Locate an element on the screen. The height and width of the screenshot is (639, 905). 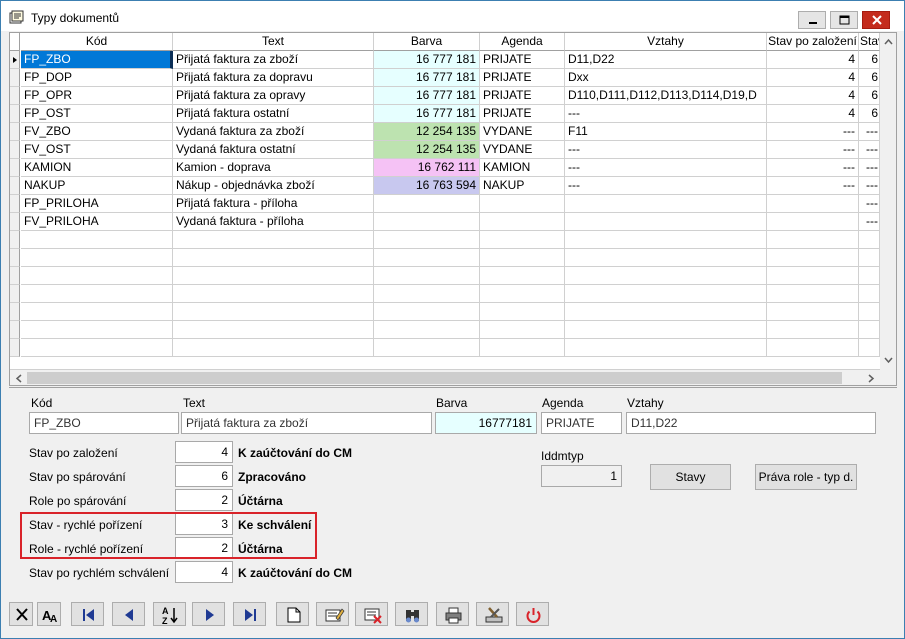
close-form-button is located at coordinates (532, 614).